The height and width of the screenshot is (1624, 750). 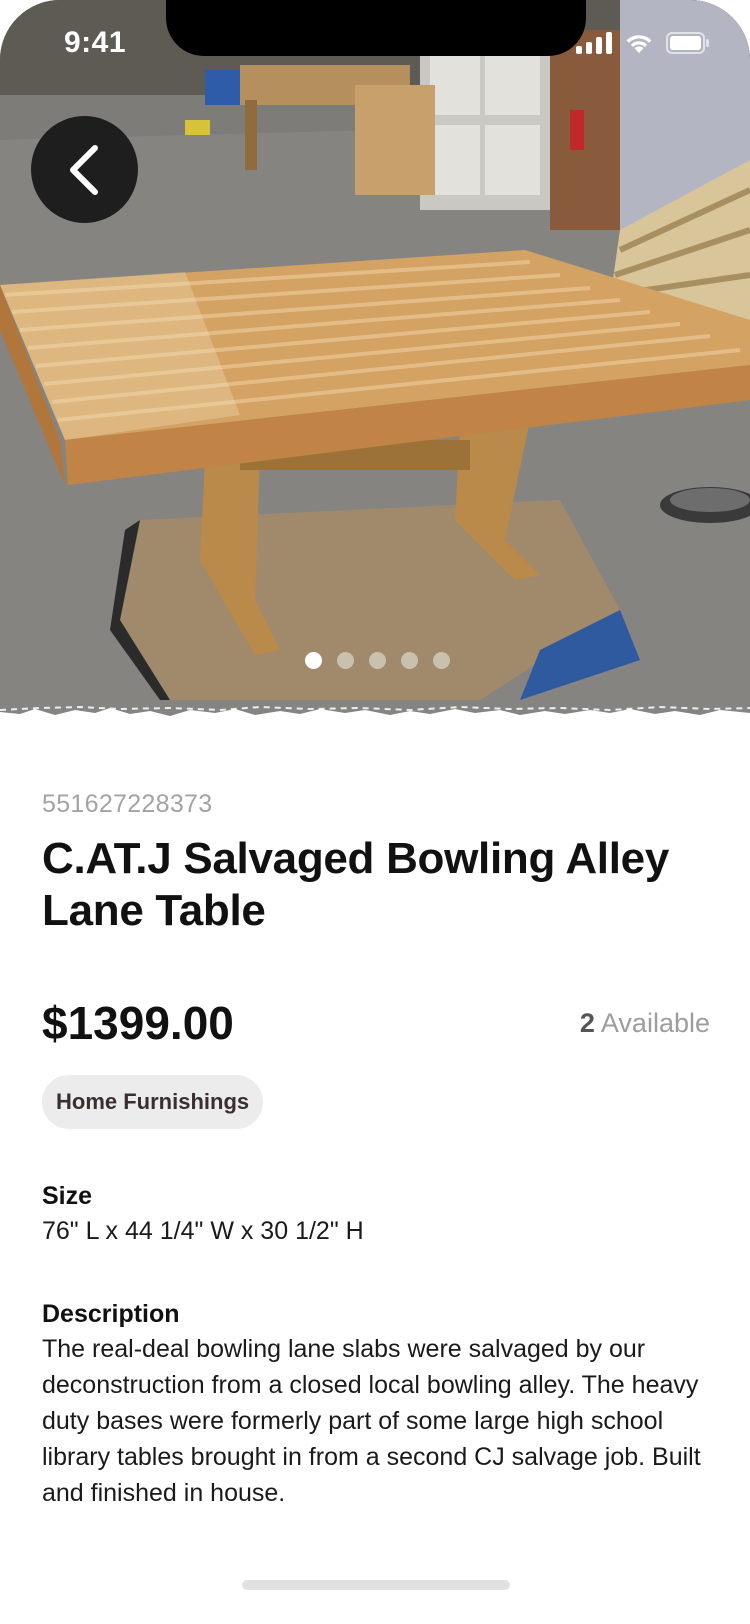 What do you see at coordinates (376, 1023) in the screenshot?
I see `price-row: $1399.00 2 Available` at bounding box center [376, 1023].